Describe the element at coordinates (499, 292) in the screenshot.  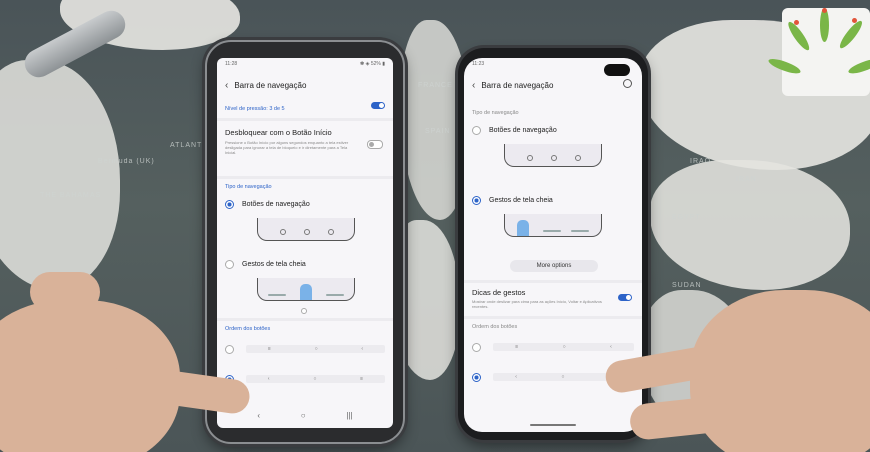
I see `hints-title: Dicas de gestos` at that location.